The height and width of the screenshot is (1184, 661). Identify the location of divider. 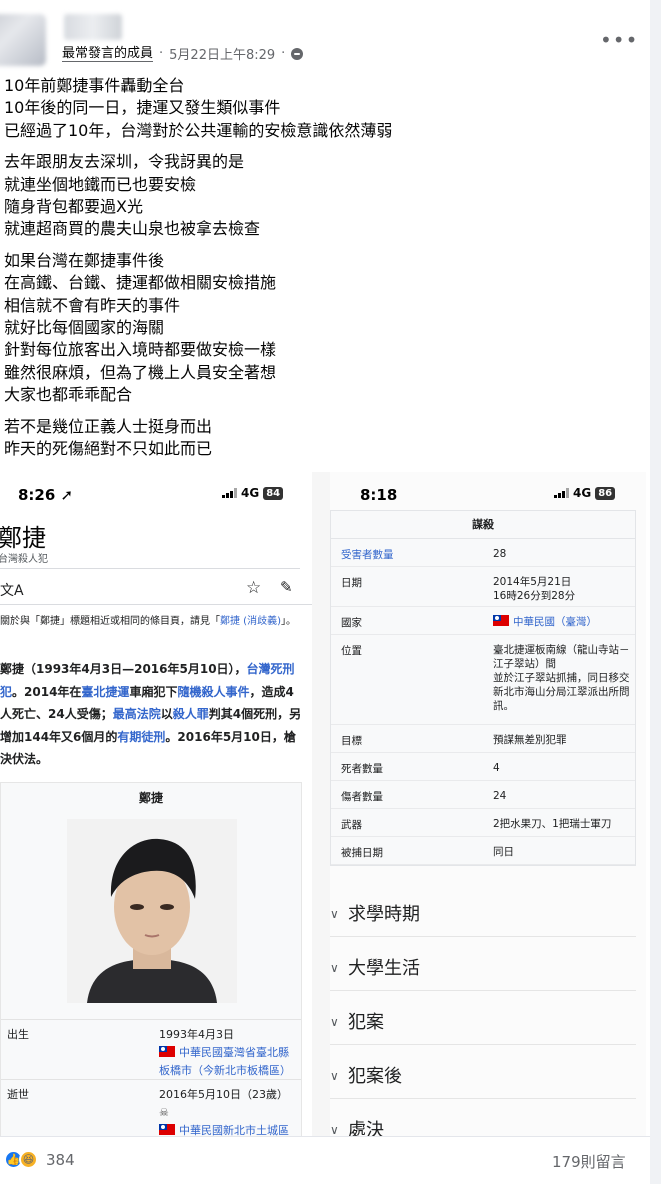
(150, 568).